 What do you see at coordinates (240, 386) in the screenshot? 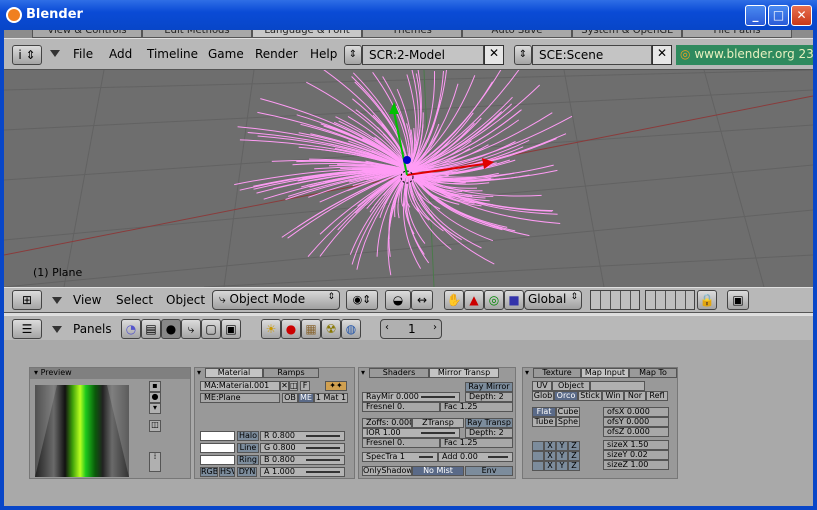
I see `material-name-field: MA:Material.001` at bounding box center [240, 386].